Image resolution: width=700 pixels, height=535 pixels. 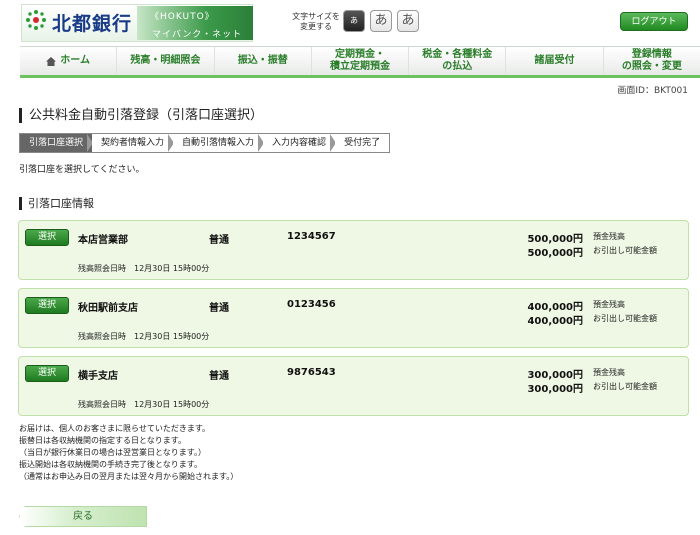 I want to click on logo-subtitle: マイバンク・ネット, so click(x=197, y=35).